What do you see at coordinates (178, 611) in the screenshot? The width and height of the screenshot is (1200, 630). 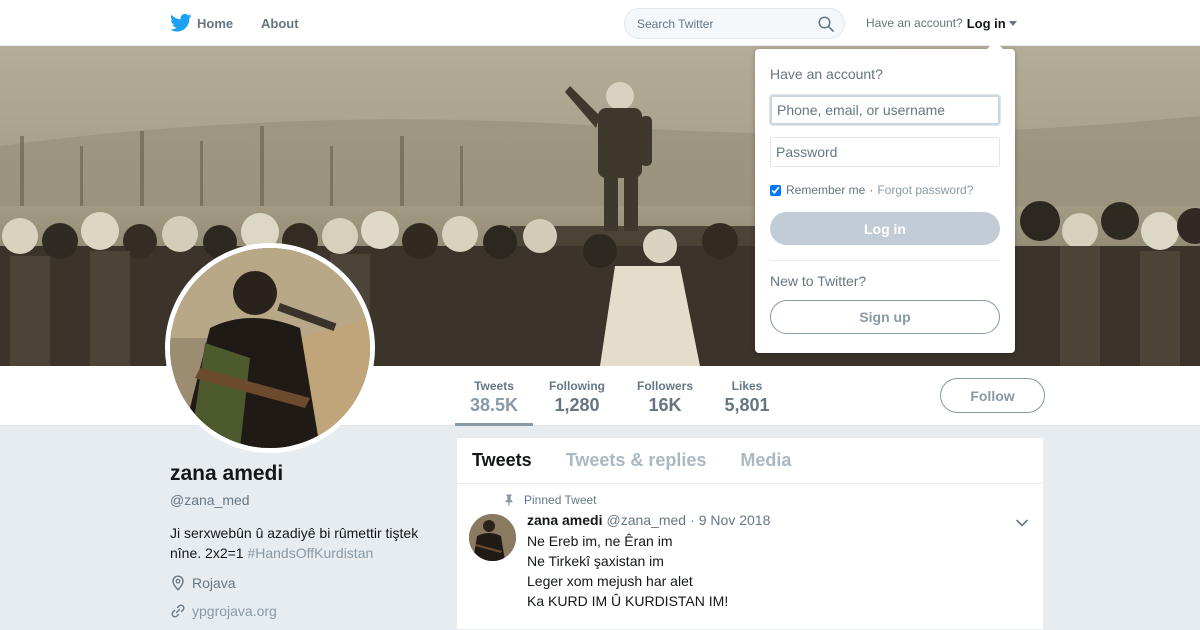 I see `link-icon` at bounding box center [178, 611].